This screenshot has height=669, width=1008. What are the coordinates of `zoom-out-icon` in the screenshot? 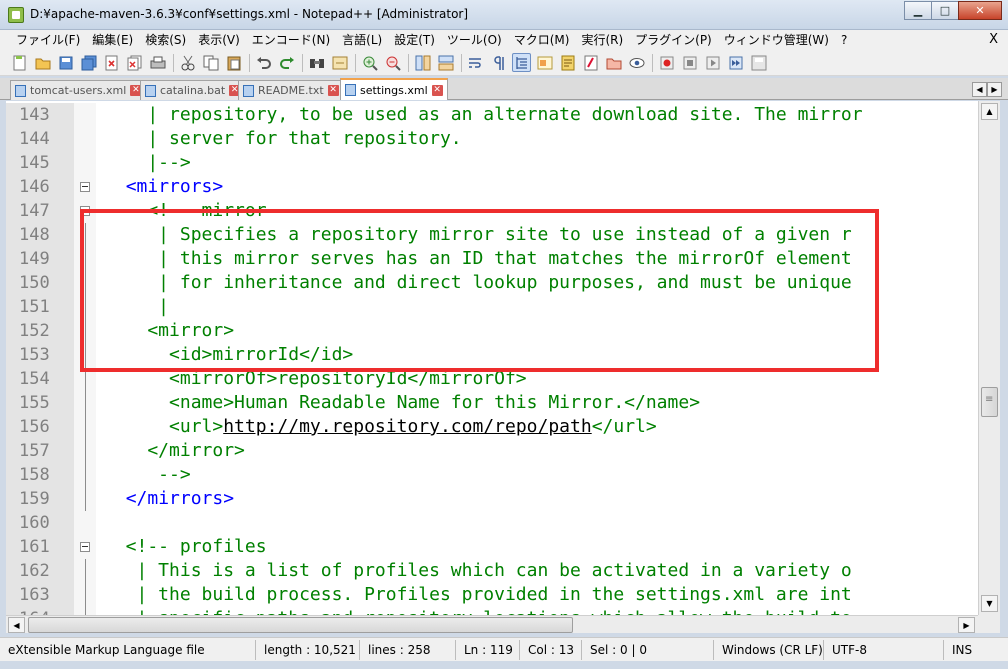 It's located at (392, 62).